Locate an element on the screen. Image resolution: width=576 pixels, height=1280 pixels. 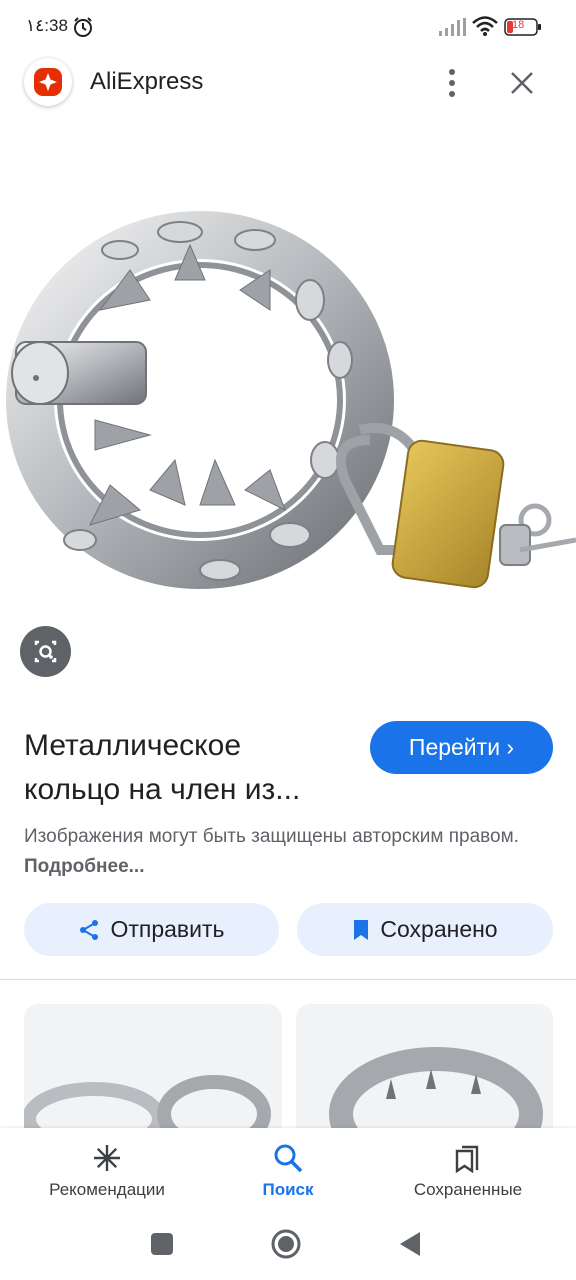
home-icon is located at coordinates (286, 1244).